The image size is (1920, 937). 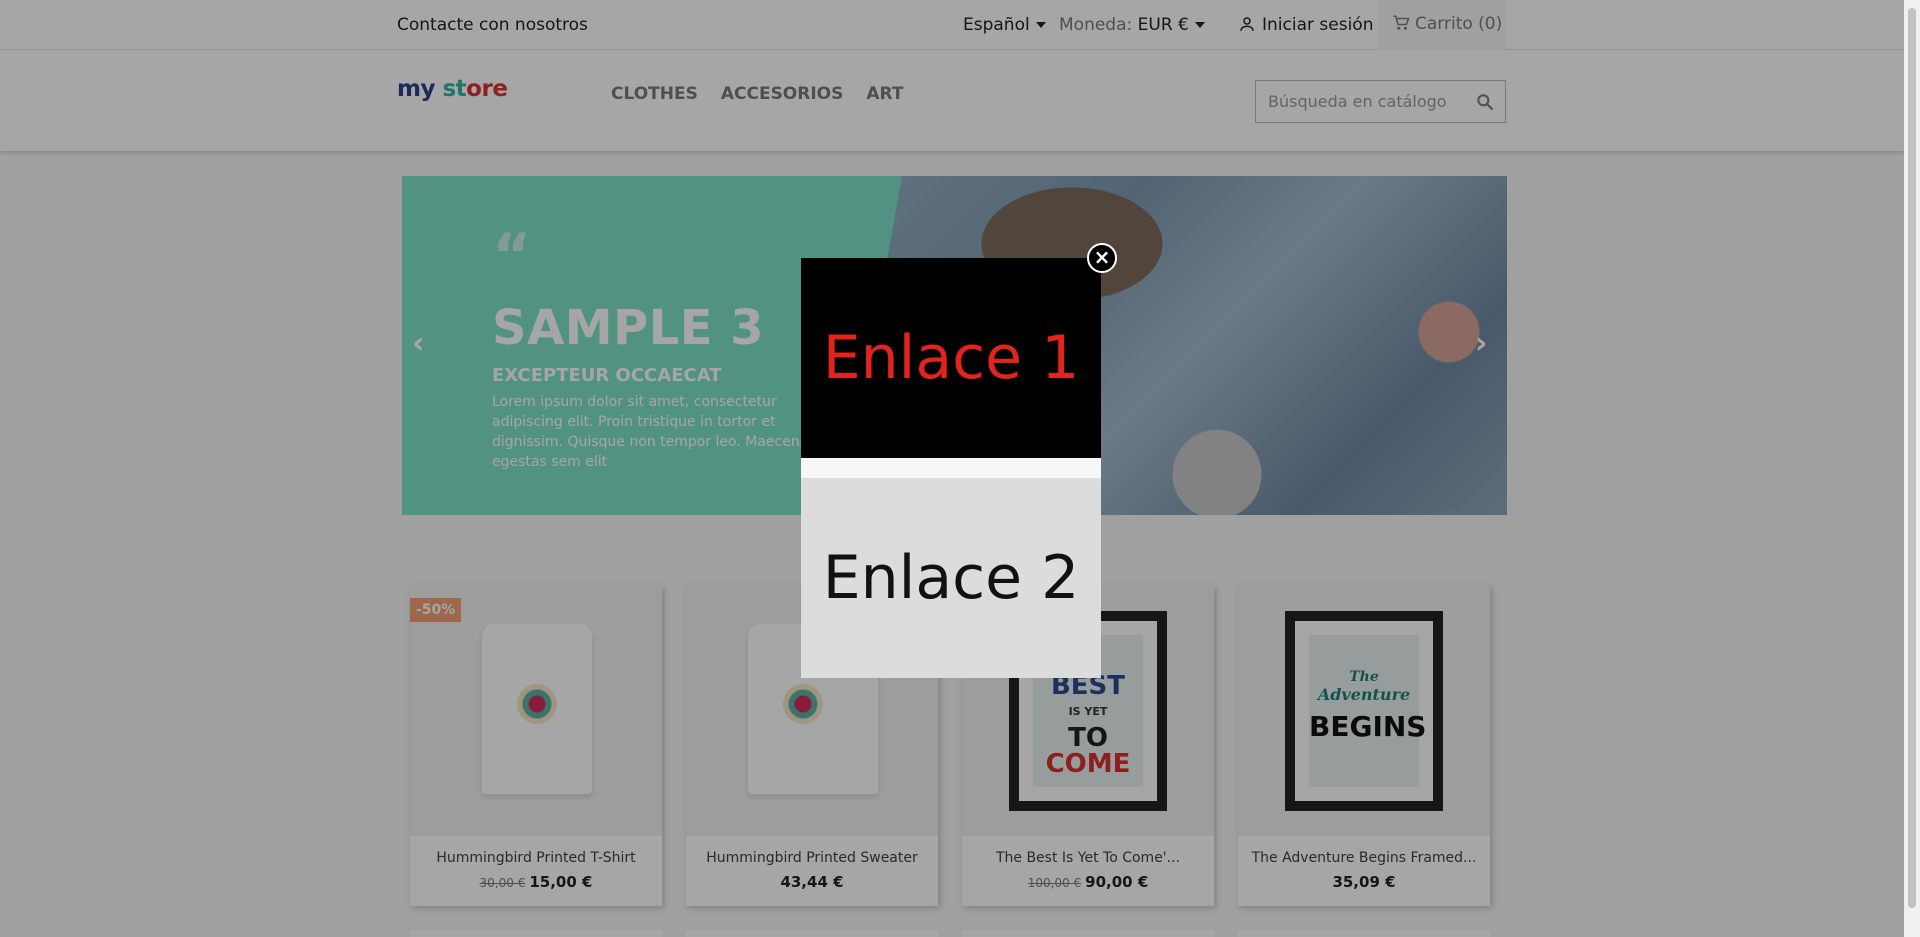 What do you see at coordinates (951, 578) in the screenshot?
I see `link-2: Enlace 2` at bounding box center [951, 578].